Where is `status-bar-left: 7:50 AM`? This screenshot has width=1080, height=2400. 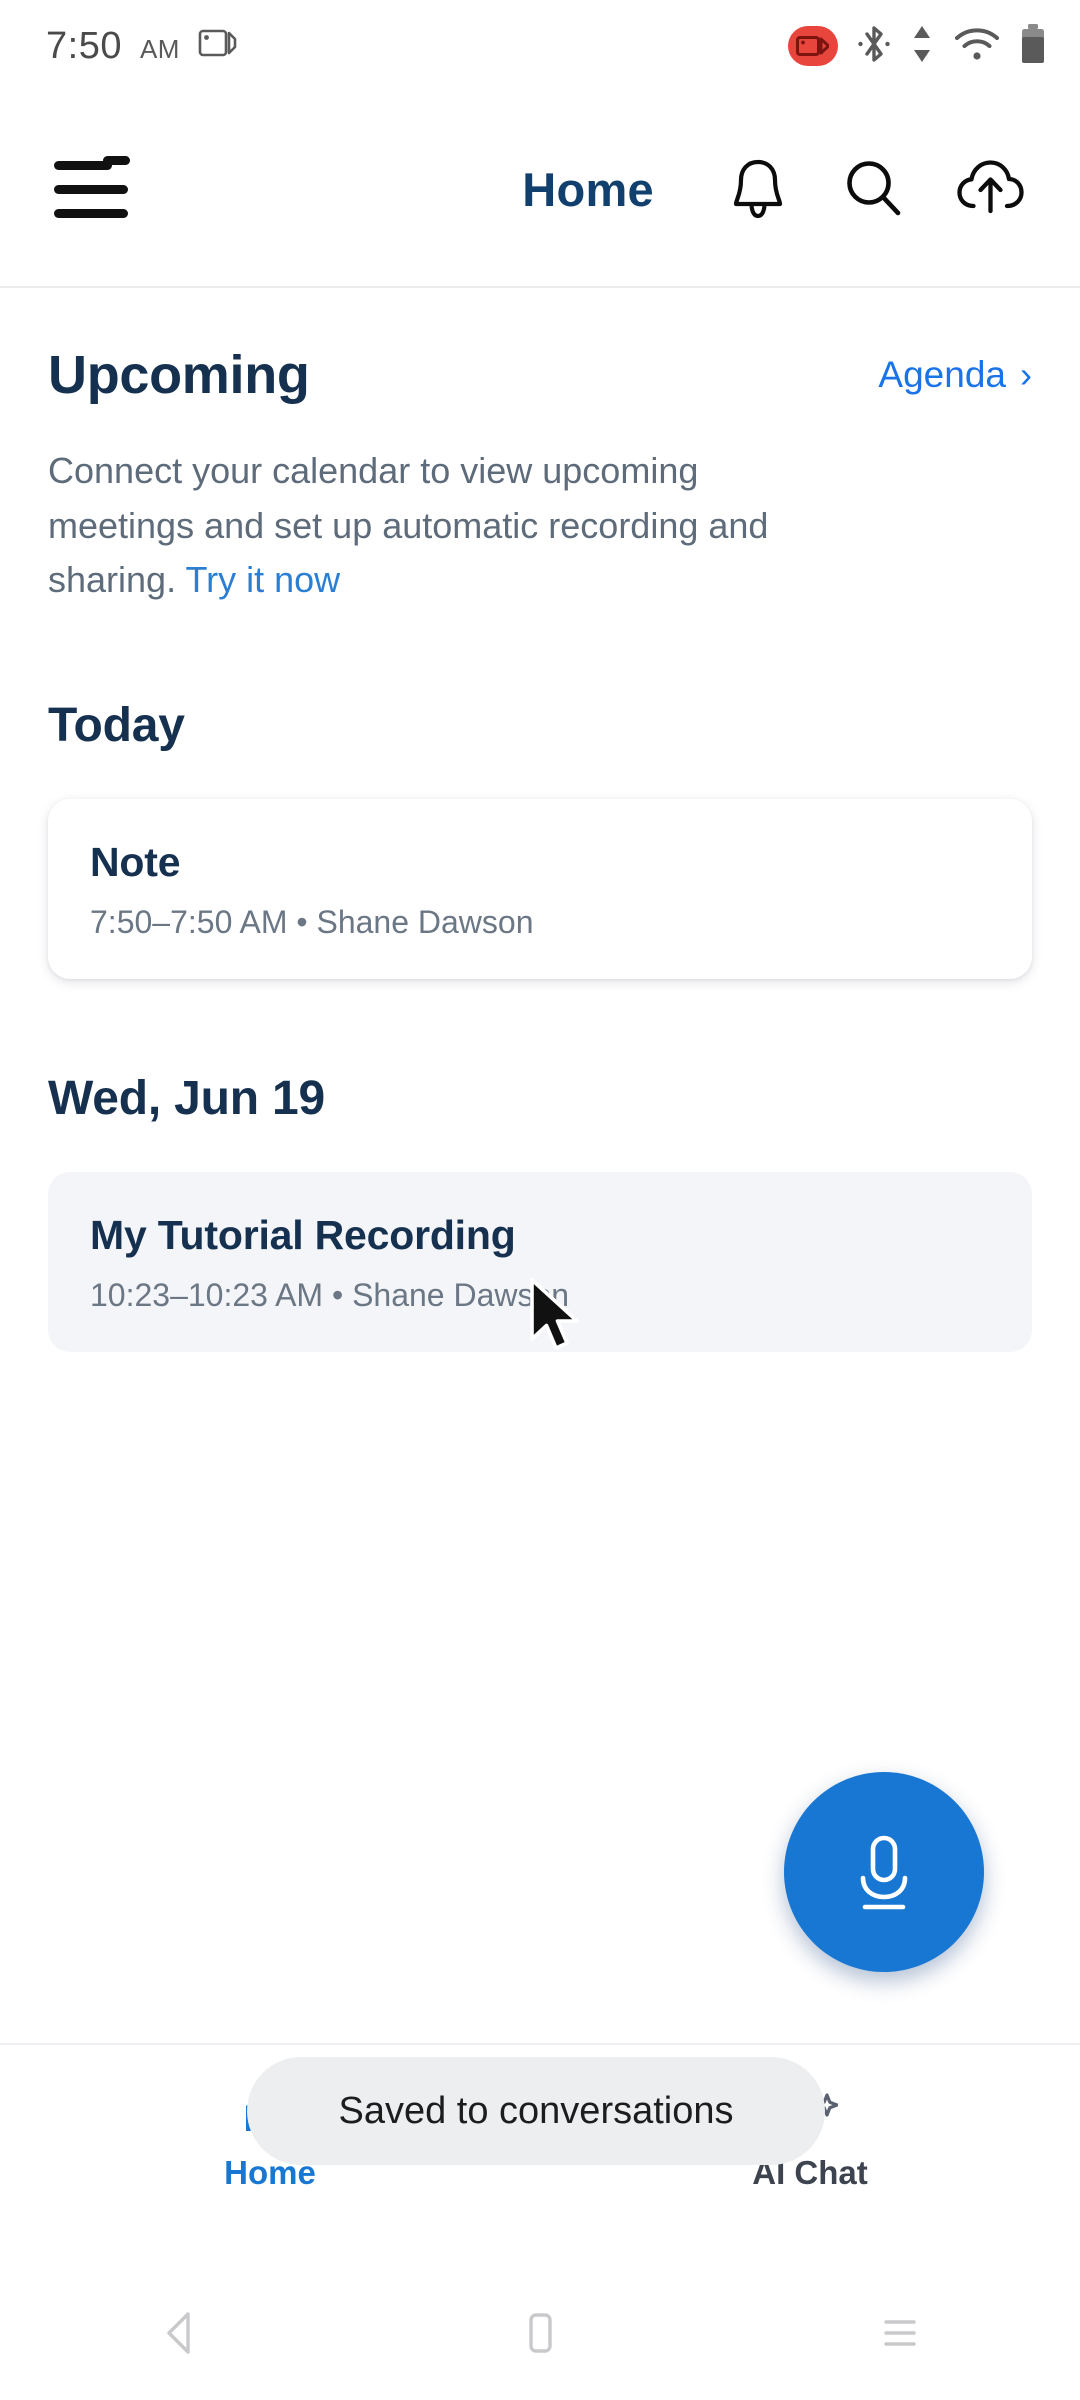
status-bar-left: 7:50 AM is located at coordinates (142, 46).